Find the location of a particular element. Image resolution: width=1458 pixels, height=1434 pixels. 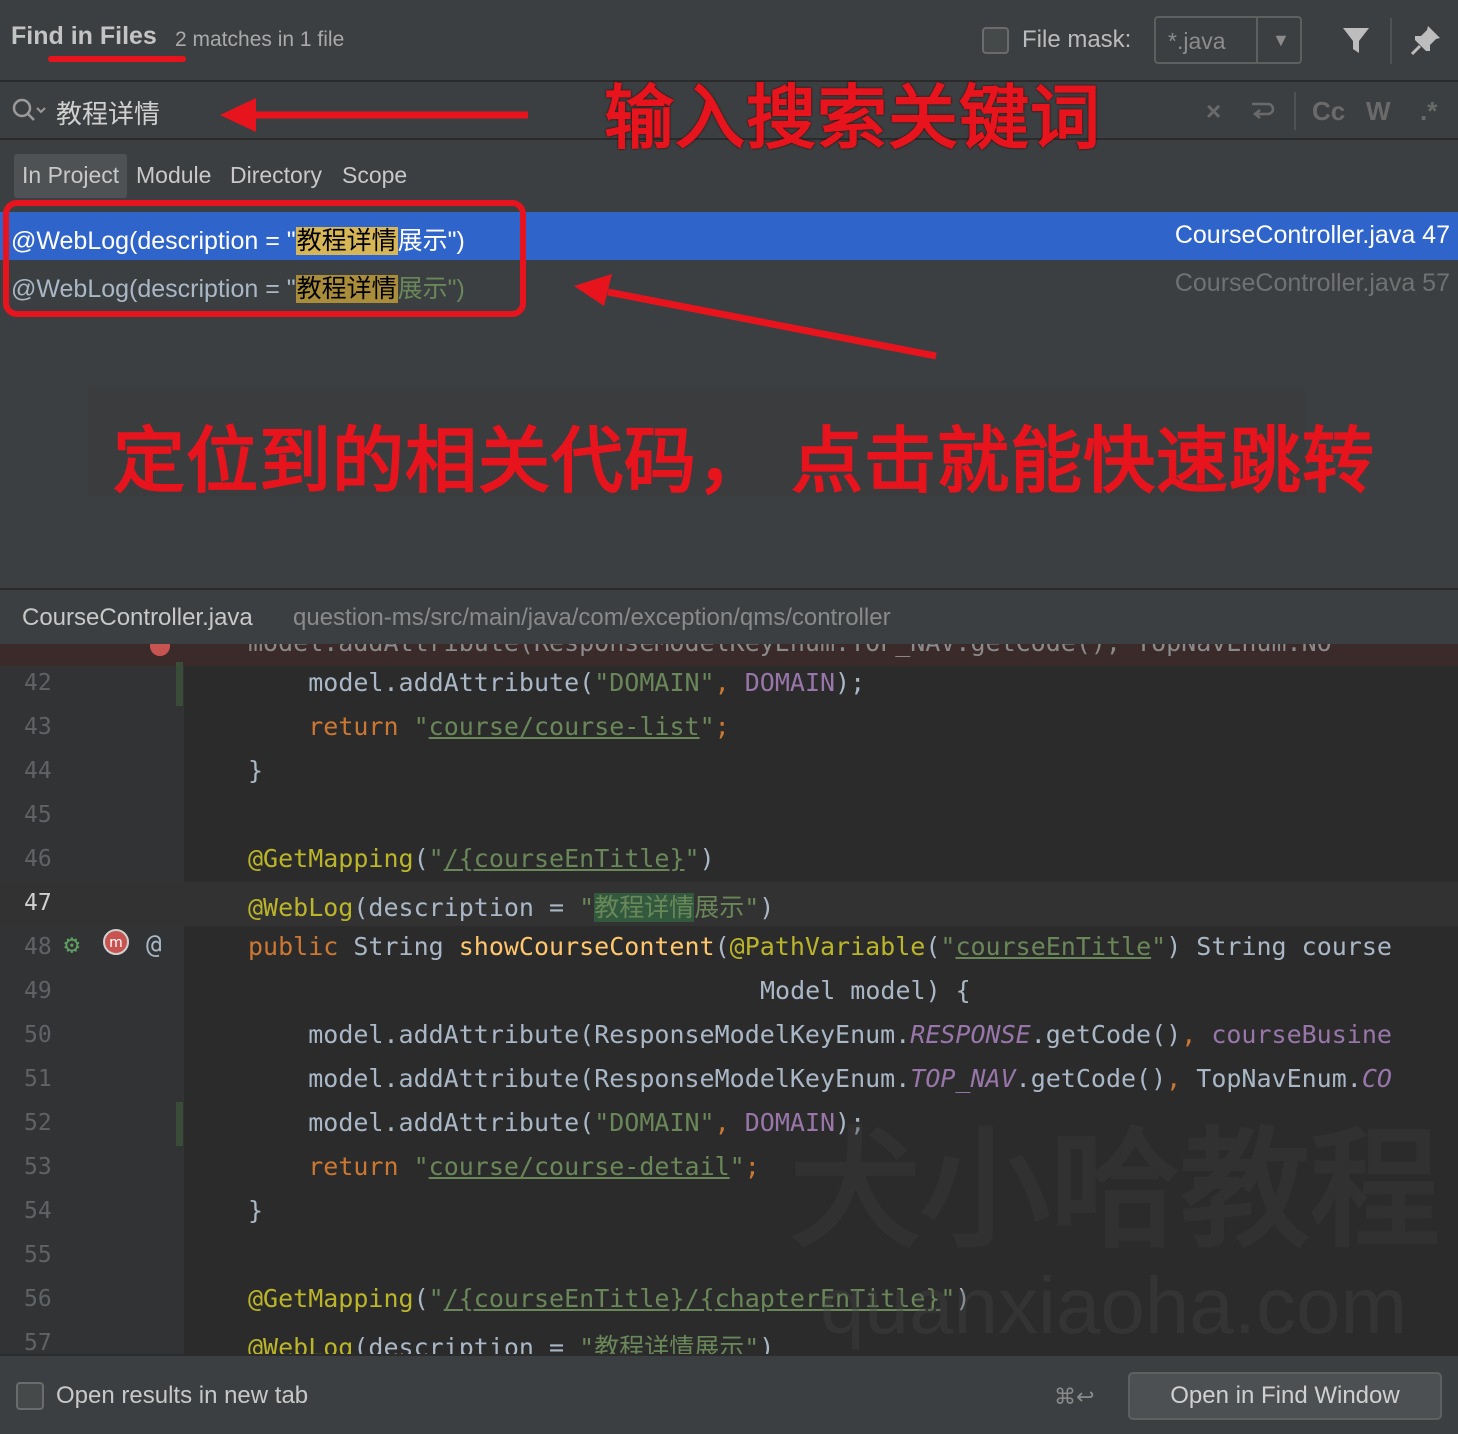

code-token: course/course-detail is located at coordinates (579, 1166).